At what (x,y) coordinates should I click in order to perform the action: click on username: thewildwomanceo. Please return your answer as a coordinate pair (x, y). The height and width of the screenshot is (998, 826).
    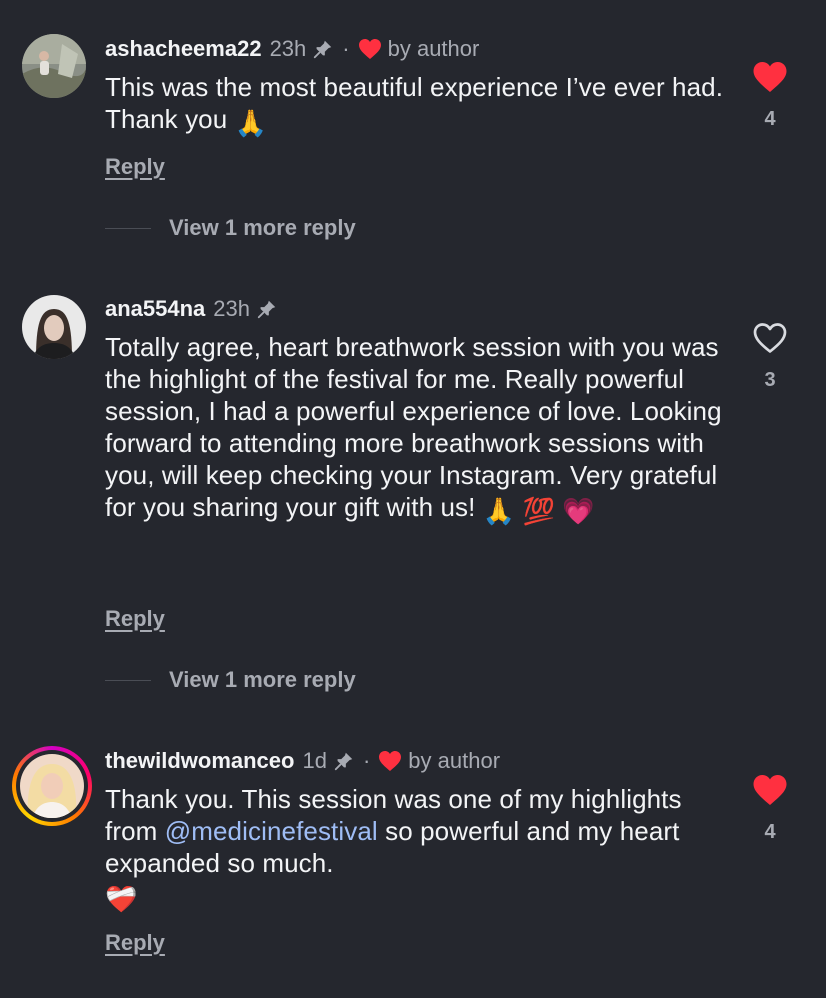
    Looking at the image, I should click on (199, 761).